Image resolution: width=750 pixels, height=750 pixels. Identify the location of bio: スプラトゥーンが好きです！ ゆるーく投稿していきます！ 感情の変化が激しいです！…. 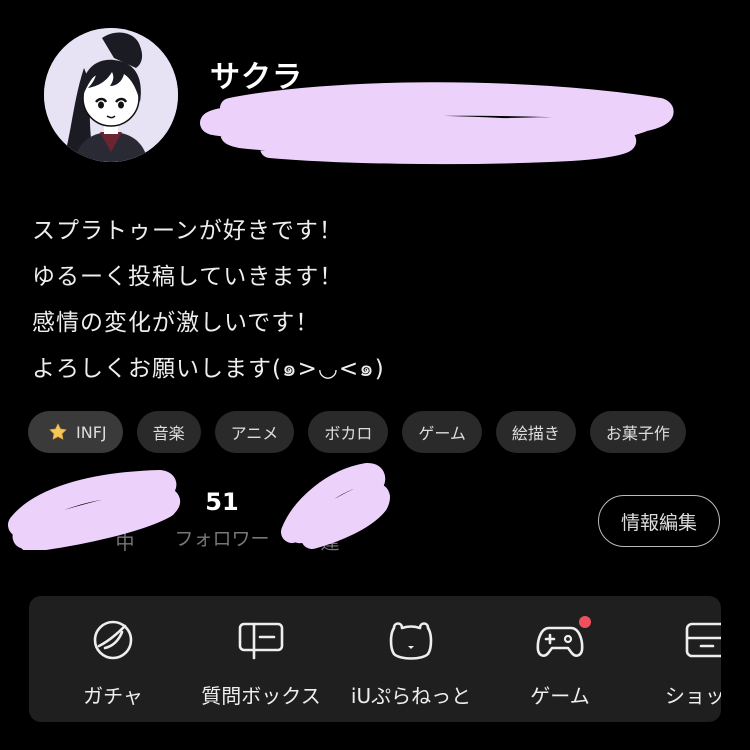
(208, 300).